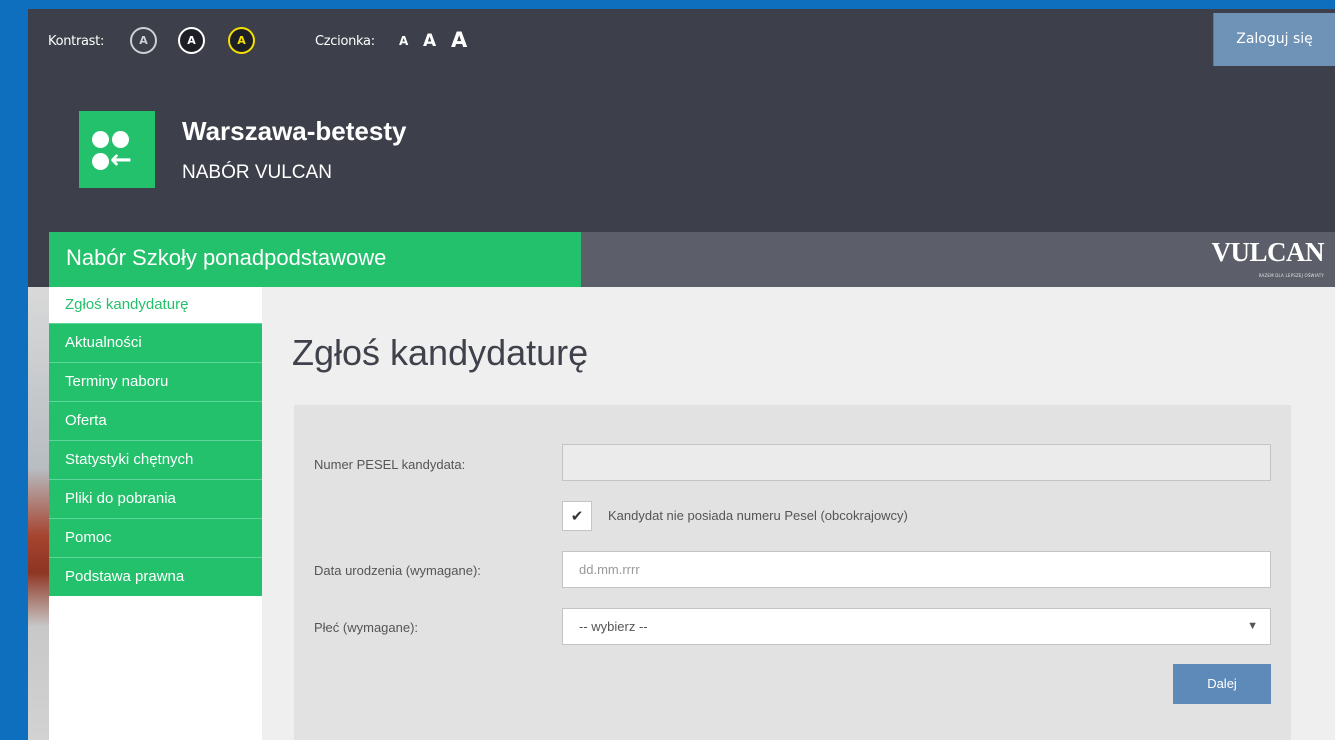 This screenshot has width=1335, height=740. I want to click on sidebar-item-aktualnosci: Aktualności, so click(155, 343).